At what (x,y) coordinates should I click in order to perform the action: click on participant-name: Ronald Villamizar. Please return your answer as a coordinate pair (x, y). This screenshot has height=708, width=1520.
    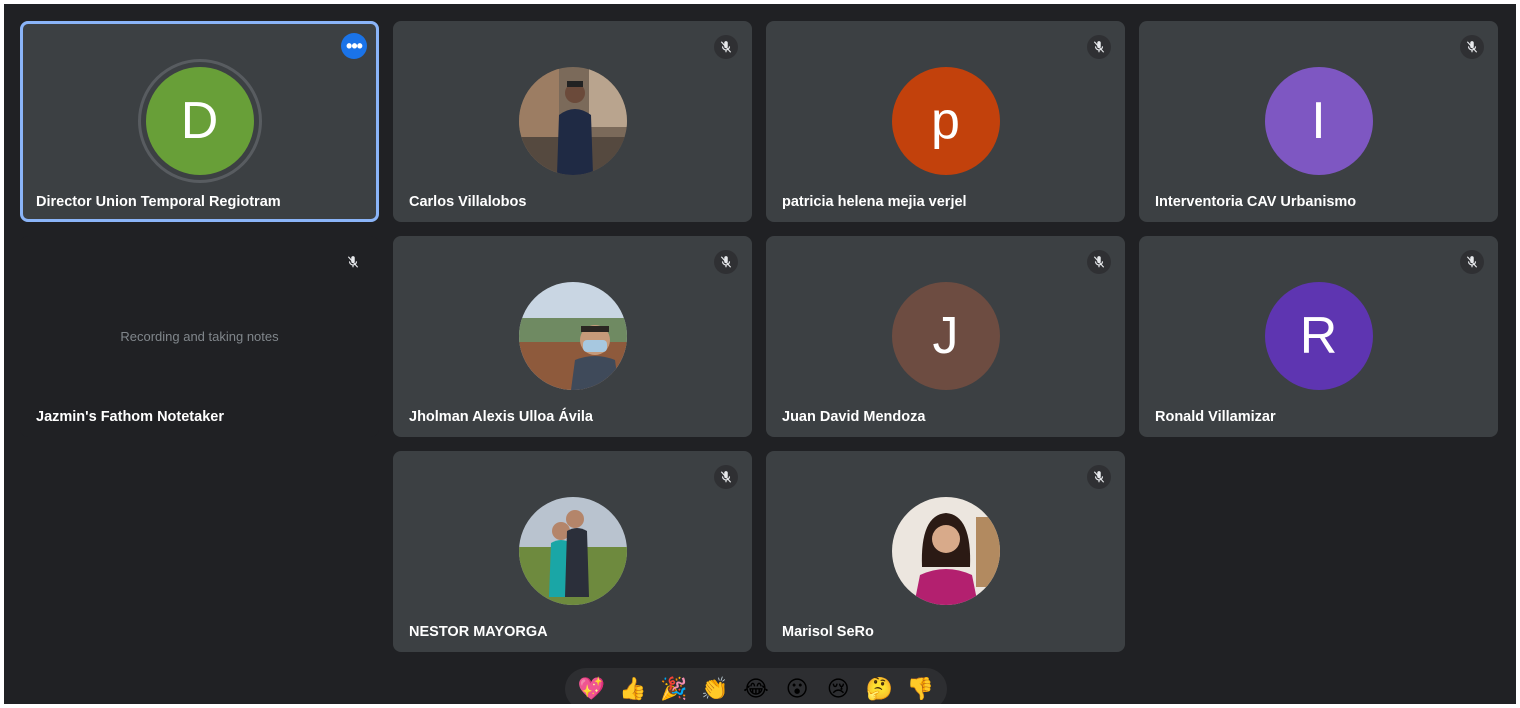
    Looking at the image, I should click on (1215, 417).